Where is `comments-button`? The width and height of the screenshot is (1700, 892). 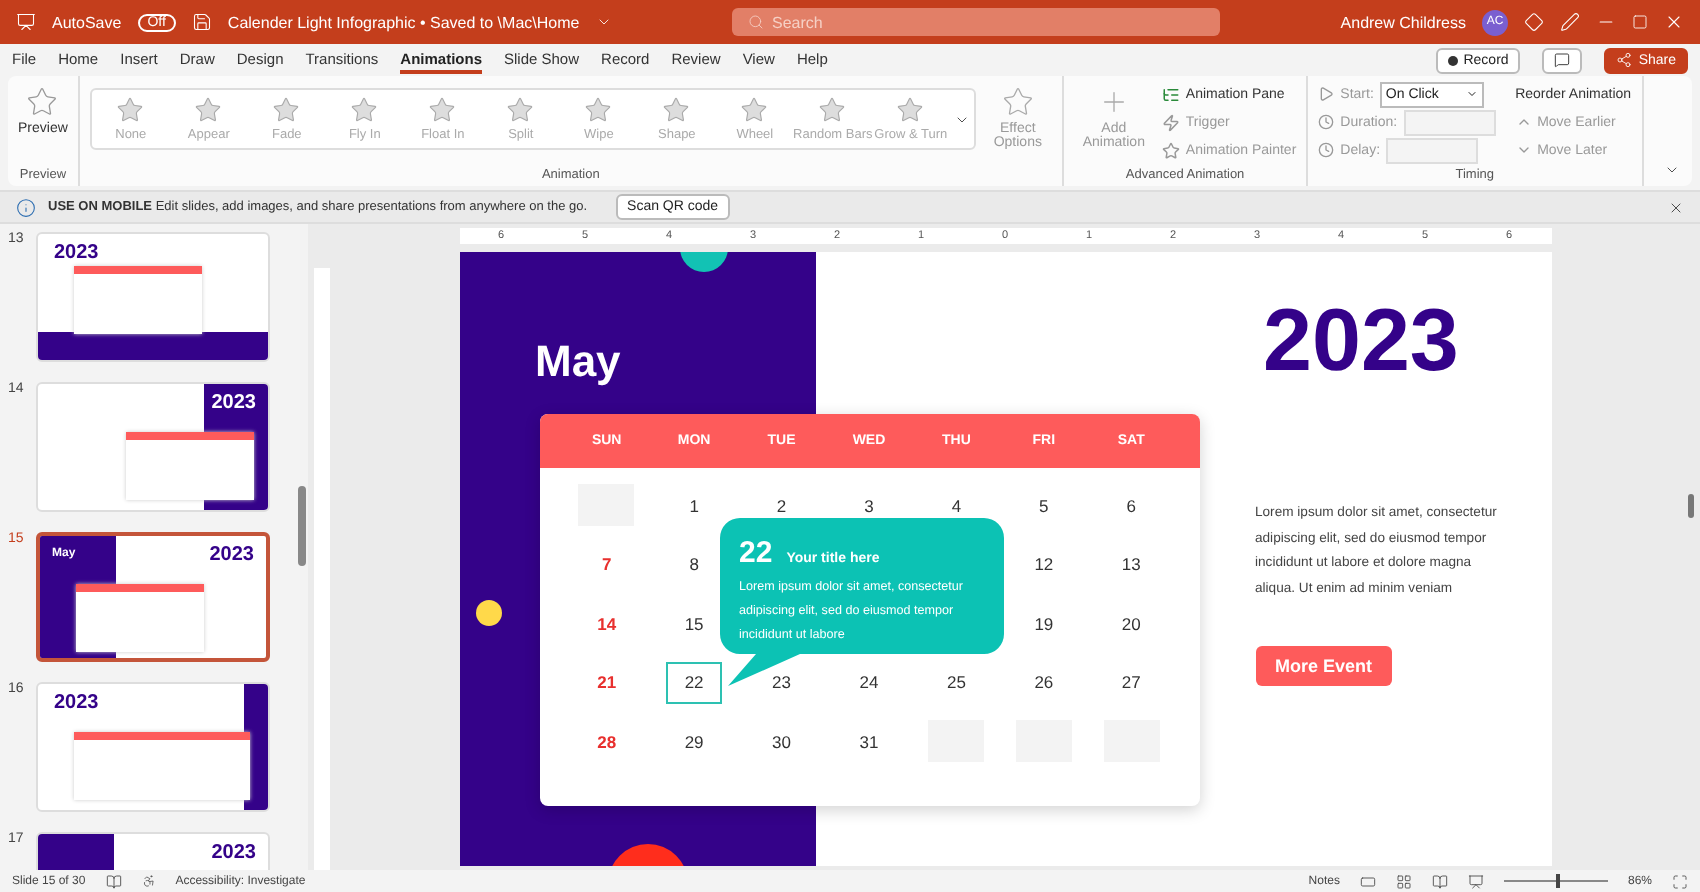
comments-button is located at coordinates (1562, 60).